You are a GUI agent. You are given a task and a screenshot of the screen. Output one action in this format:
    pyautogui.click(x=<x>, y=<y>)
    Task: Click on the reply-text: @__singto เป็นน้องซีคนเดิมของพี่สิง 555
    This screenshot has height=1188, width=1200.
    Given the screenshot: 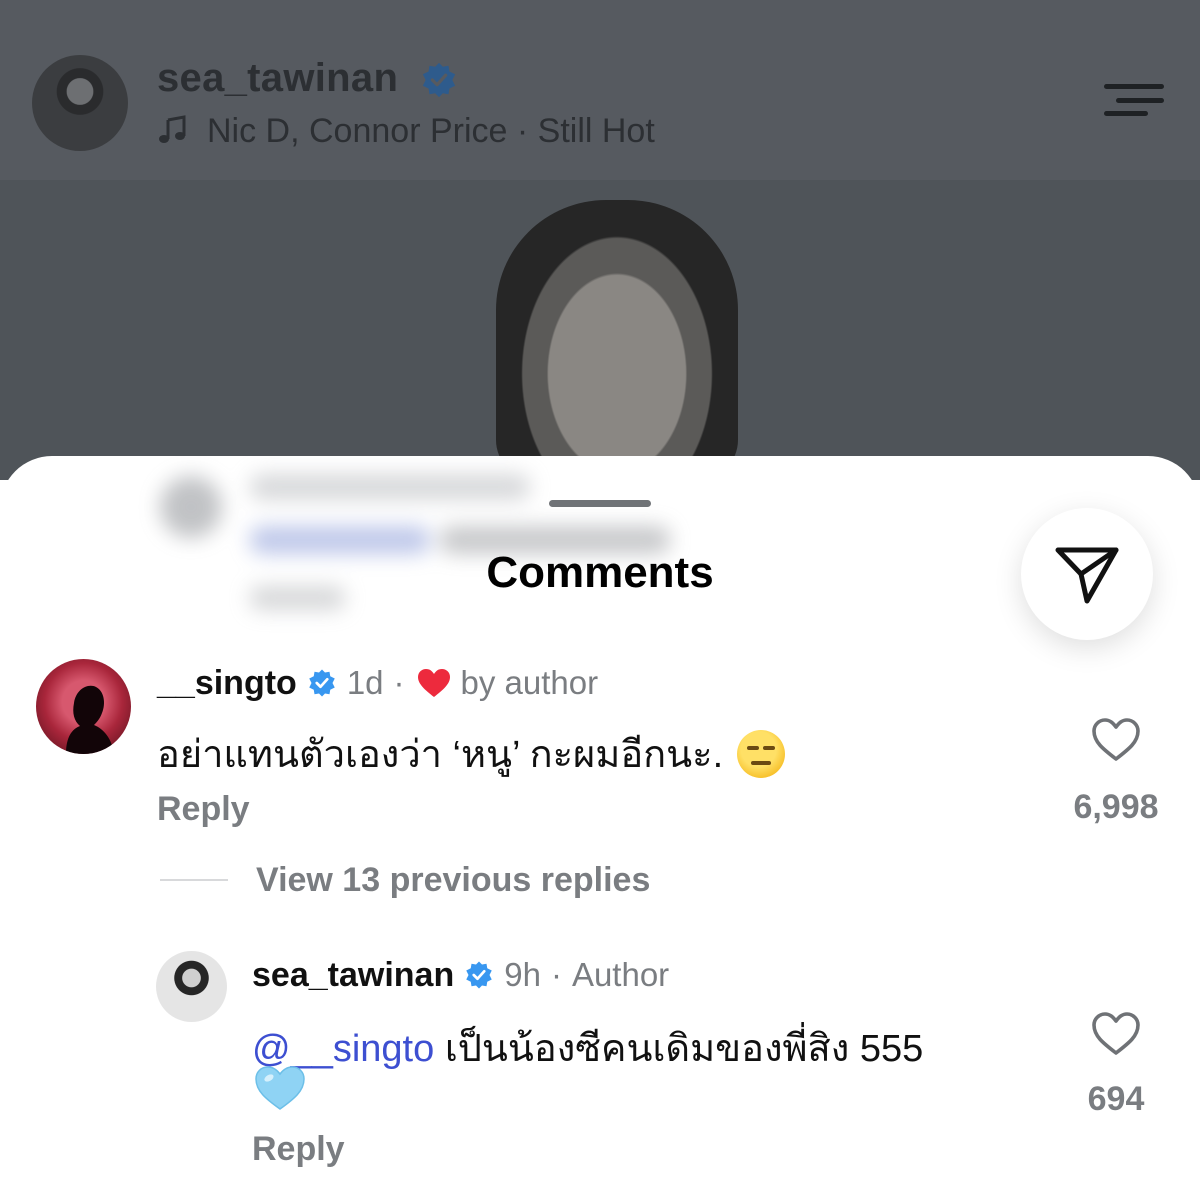 What is the action you would take?
    pyautogui.click(x=587, y=1047)
    